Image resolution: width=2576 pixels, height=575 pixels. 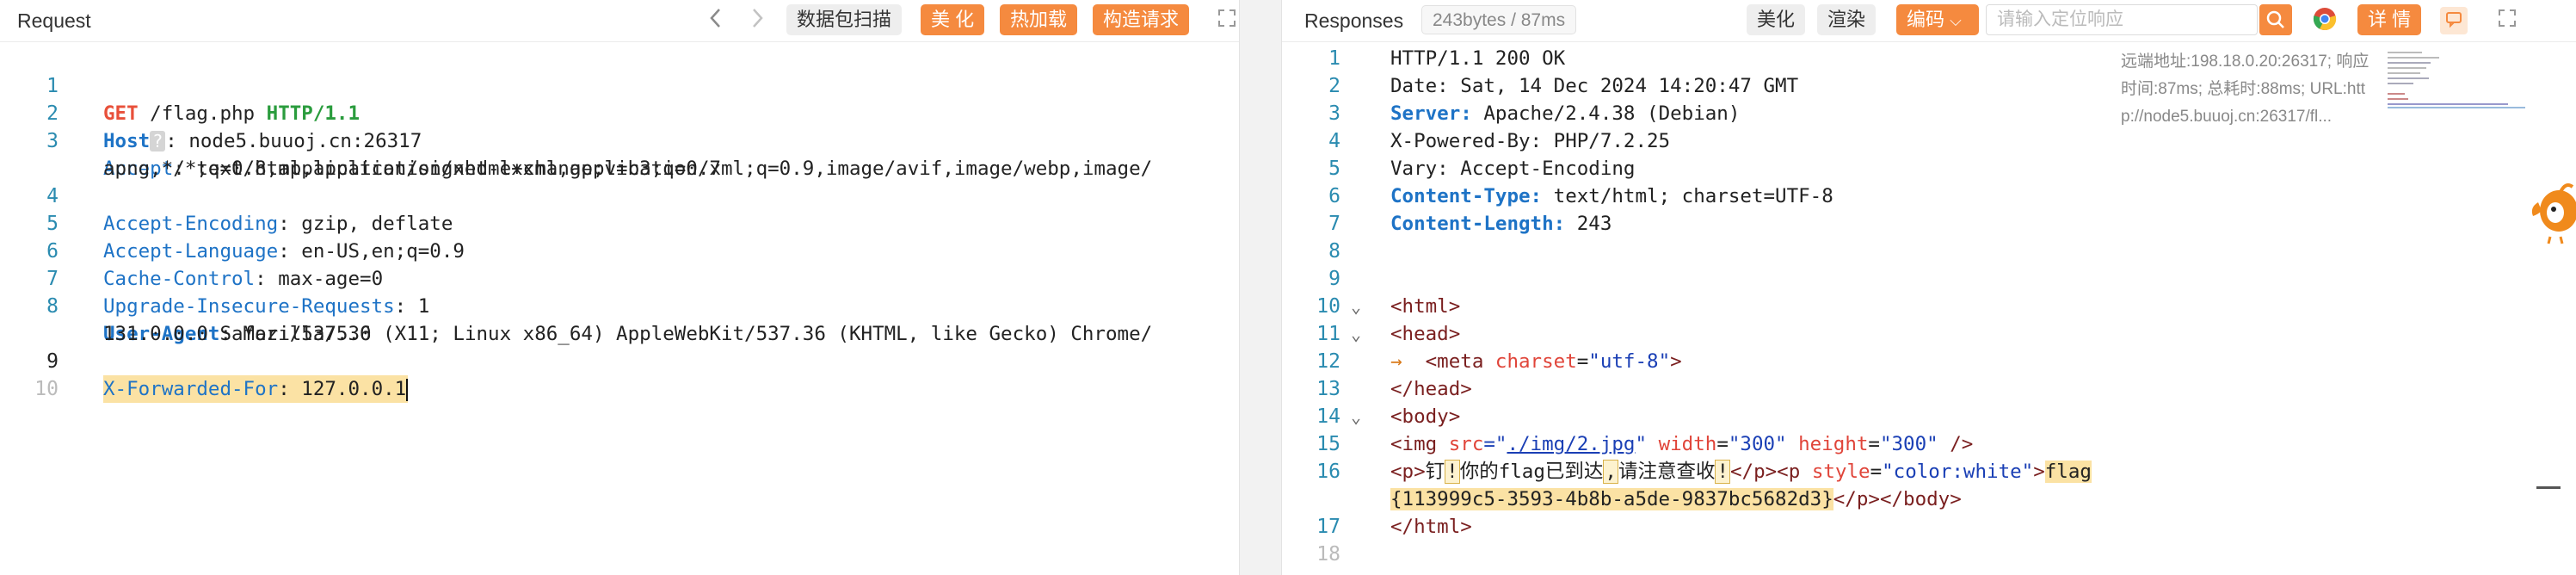 What do you see at coordinates (1929, 389) in the screenshot?
I see `response-line-13: 13 </head>` at bounding box center [1929, 389].